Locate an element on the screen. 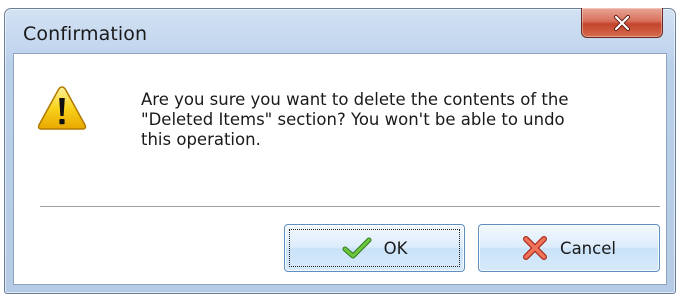 This screenshot has width=682, height=298. message-line: this operation. is located at coordinates (201, 139).